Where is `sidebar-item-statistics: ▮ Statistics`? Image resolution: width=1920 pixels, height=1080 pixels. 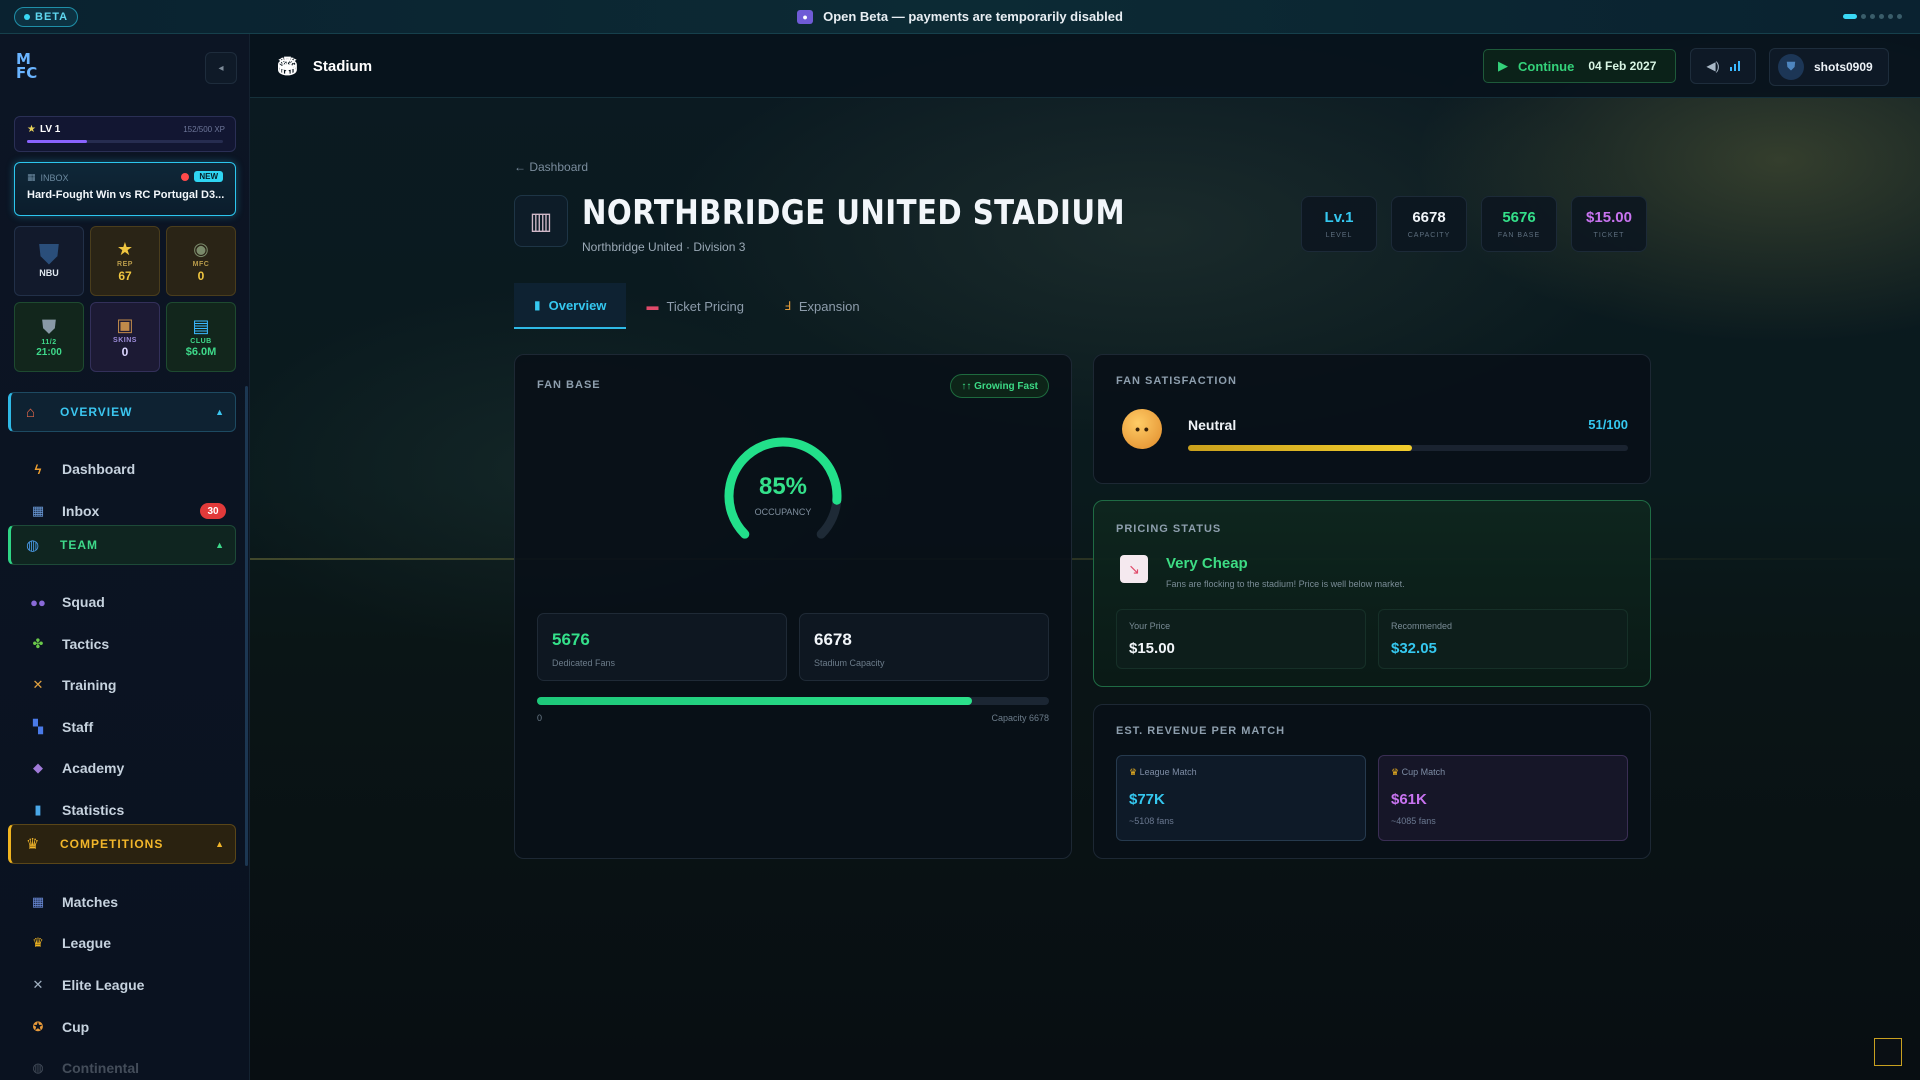 sidebar-item-statistics: ▮ Statistics is located at coordinates (133, 810).